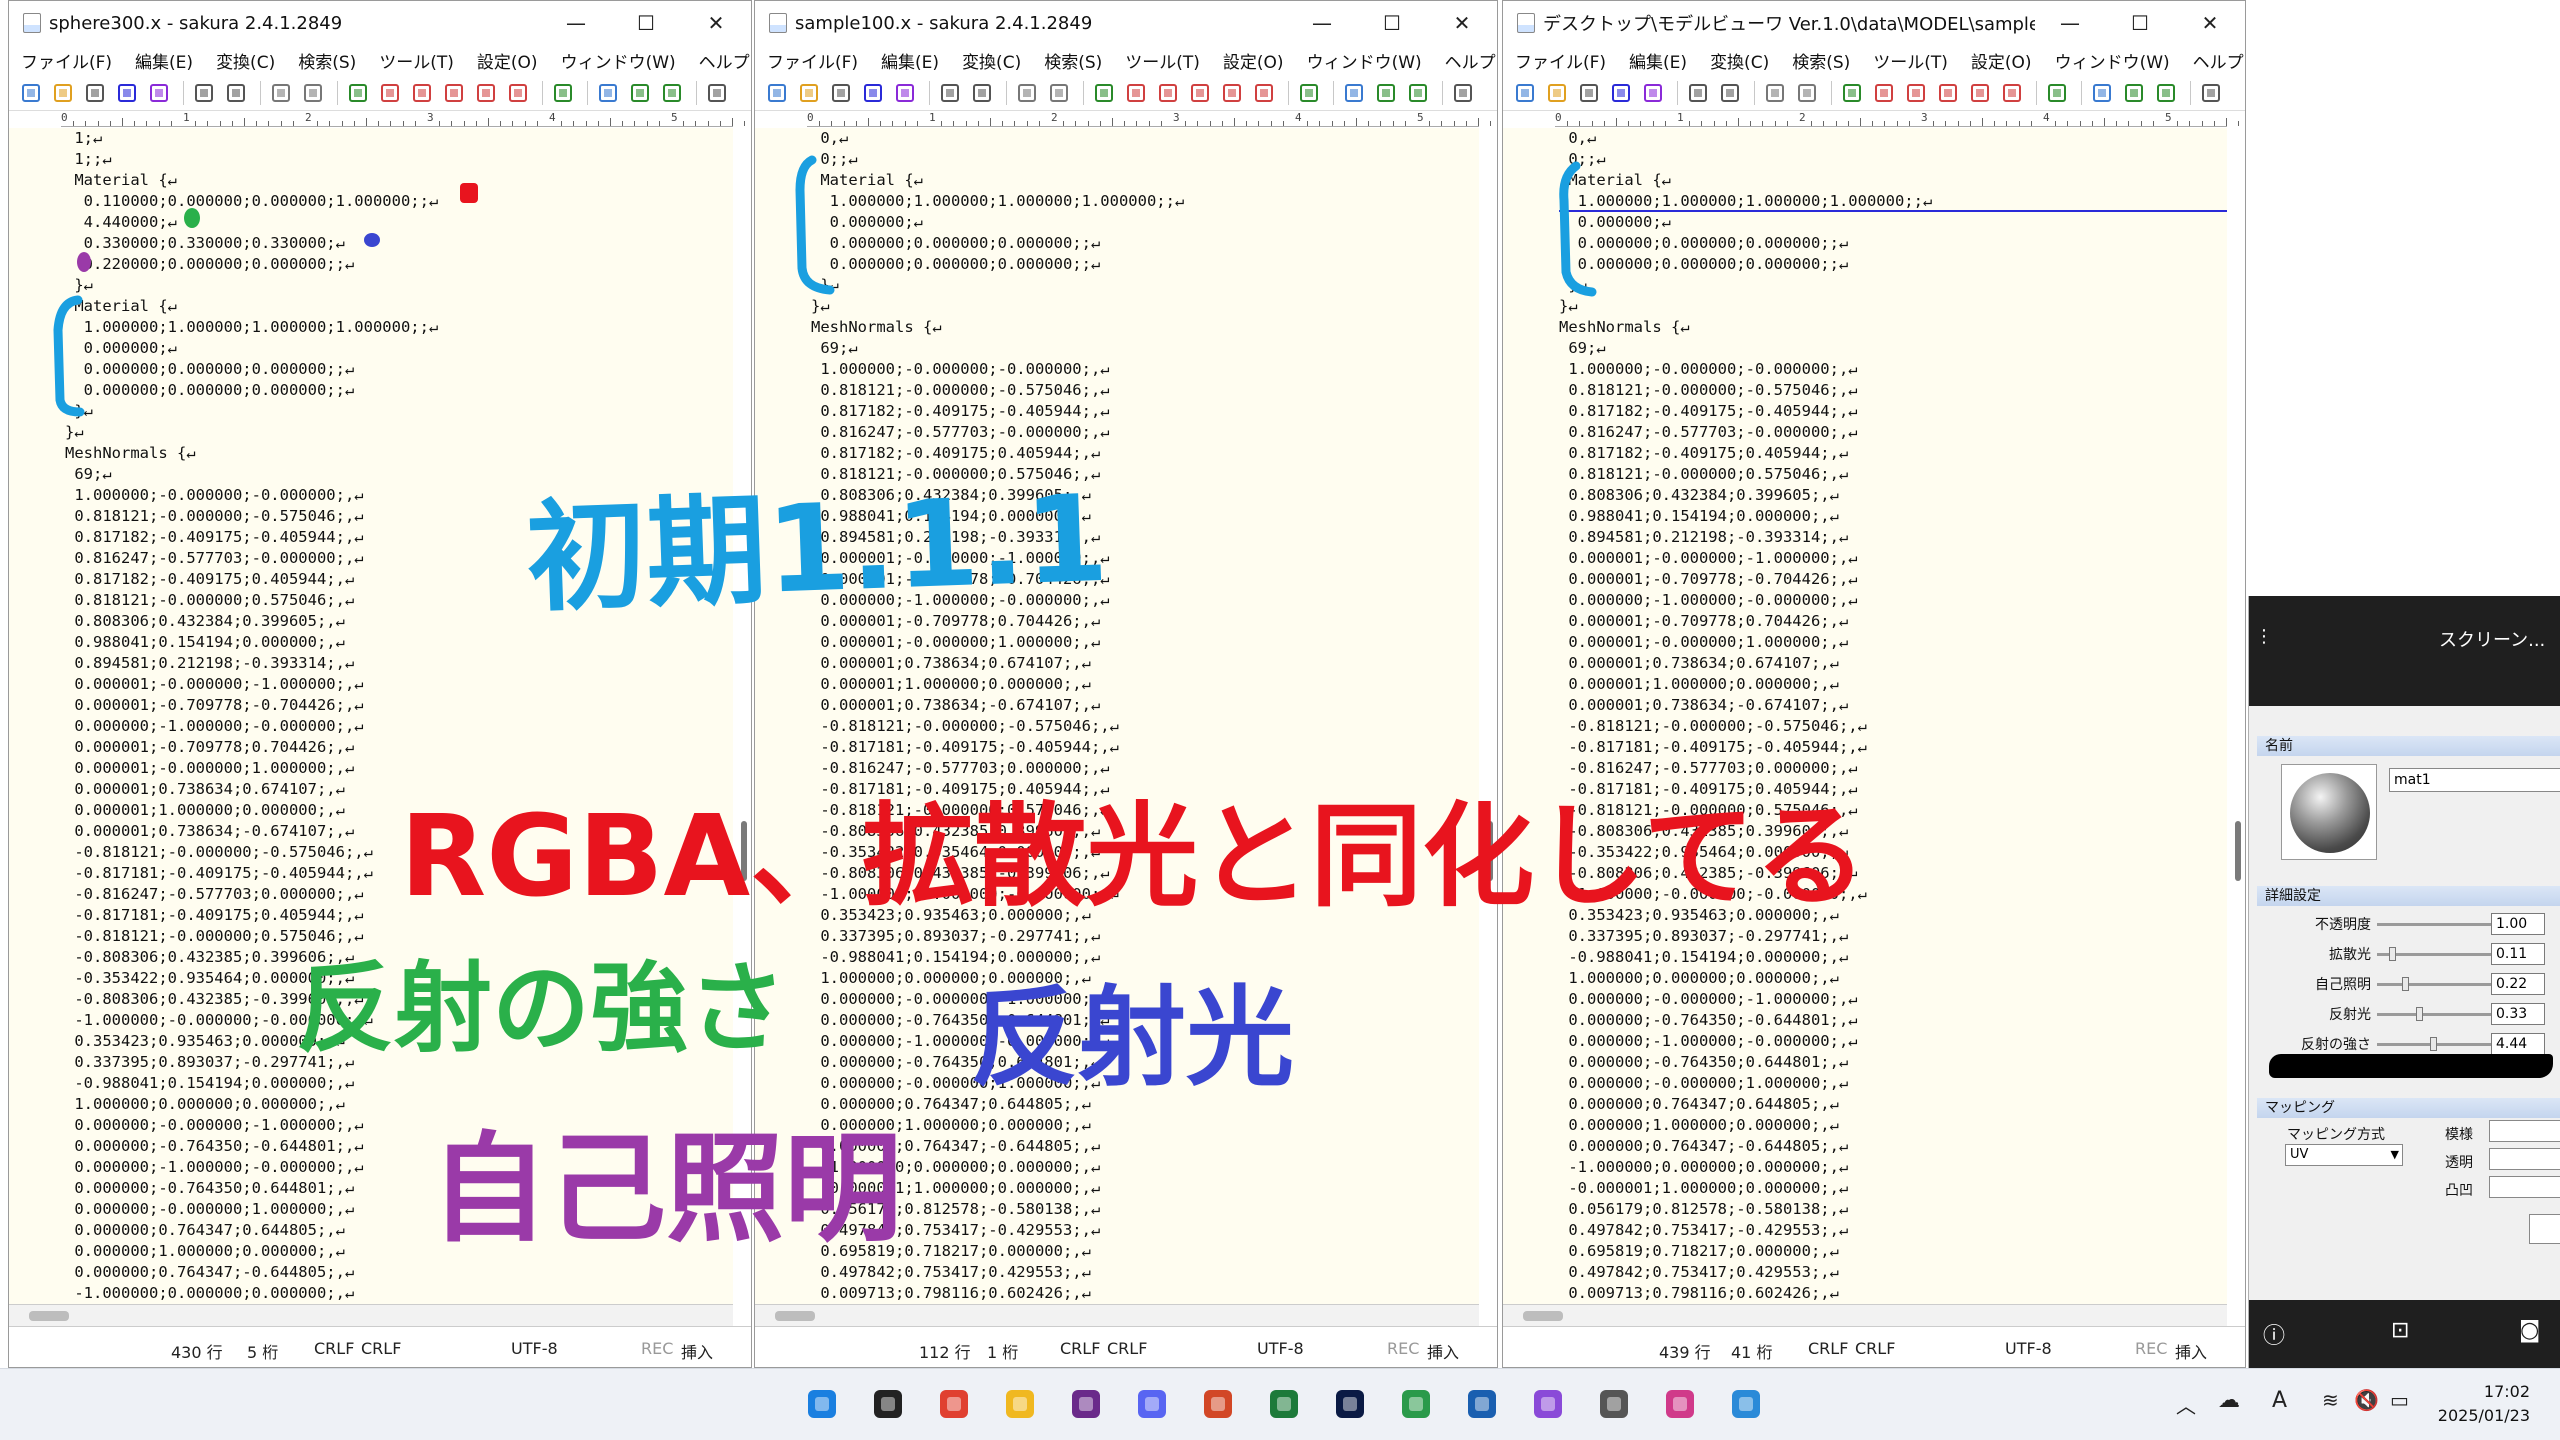 This screenshot has height=1440, width=2560. What do you see at coordinates (159, 93) in the screenshot?
I see `save-all-icon` at bounding box center [159, 93].